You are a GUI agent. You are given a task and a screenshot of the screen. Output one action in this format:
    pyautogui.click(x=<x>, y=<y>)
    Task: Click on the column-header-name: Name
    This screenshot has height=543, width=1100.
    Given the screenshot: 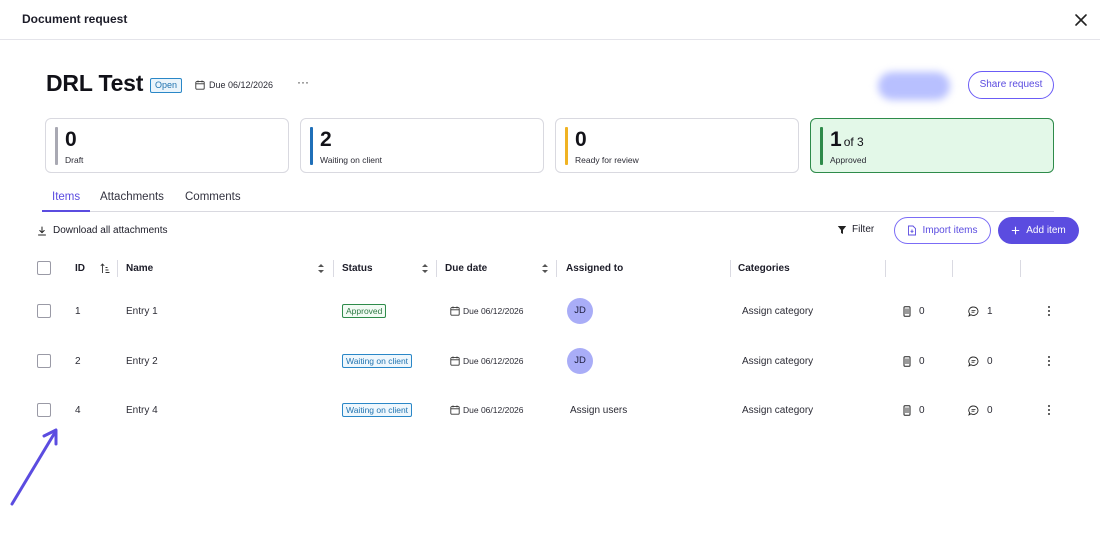 What is the action you would take?
    pyautogui.click(x=140, y=268)
    